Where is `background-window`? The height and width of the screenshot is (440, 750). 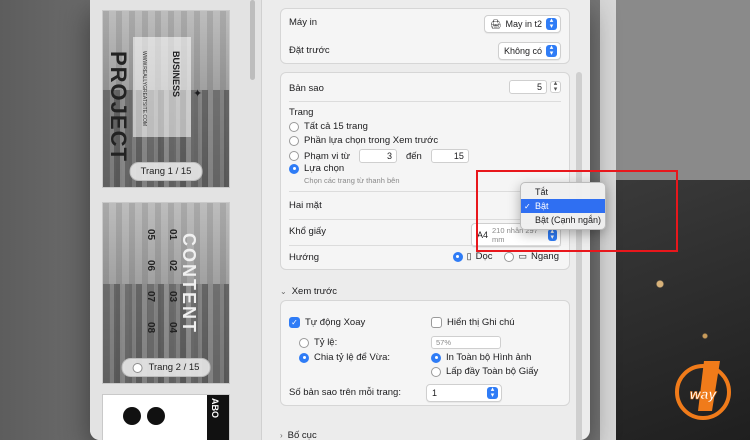 background-window is located at coordinates (675, 90).